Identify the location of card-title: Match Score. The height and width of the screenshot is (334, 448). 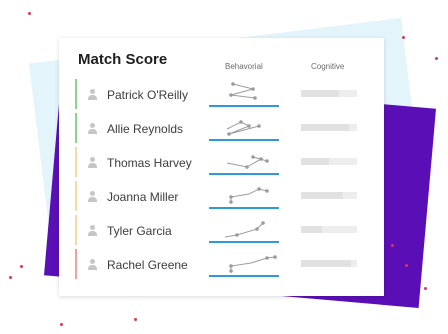
(123, 59).